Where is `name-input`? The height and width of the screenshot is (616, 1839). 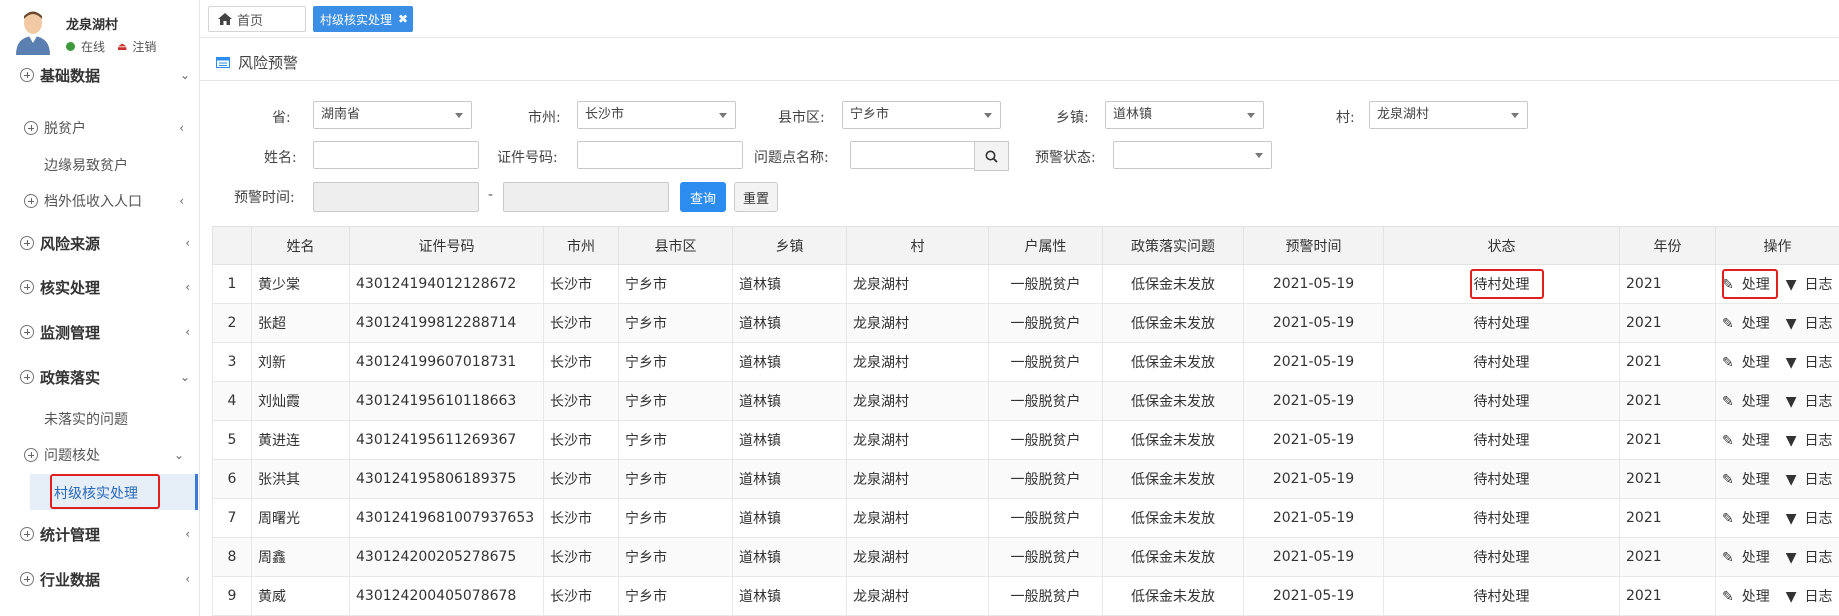
name-input is located at coordinates (396, 155).